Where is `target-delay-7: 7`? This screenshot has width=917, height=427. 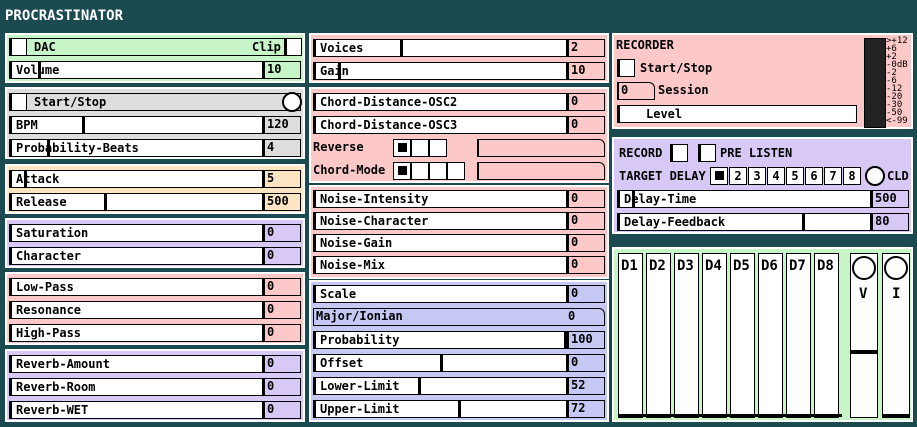
target-delay-7: 7 is located at coordinates (833, 176).